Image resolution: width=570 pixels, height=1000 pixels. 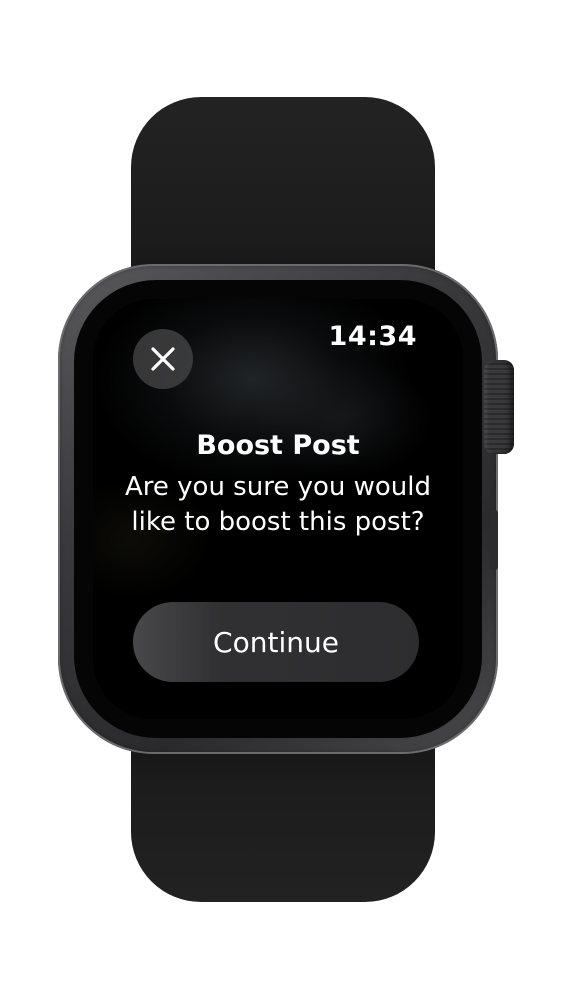 I want to click on close-icon, so click(x=163, y=359).